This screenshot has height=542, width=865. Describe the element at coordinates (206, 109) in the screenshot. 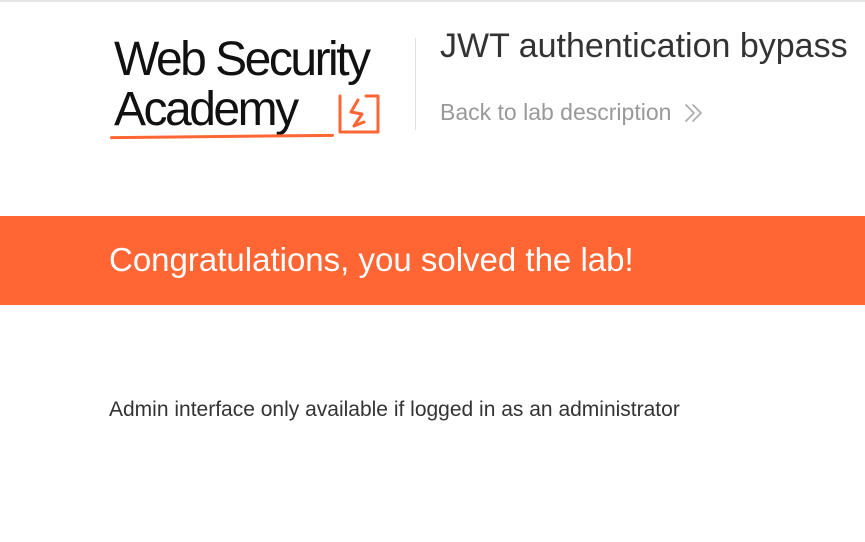

I see `logo-line-2: Academy` at that location.